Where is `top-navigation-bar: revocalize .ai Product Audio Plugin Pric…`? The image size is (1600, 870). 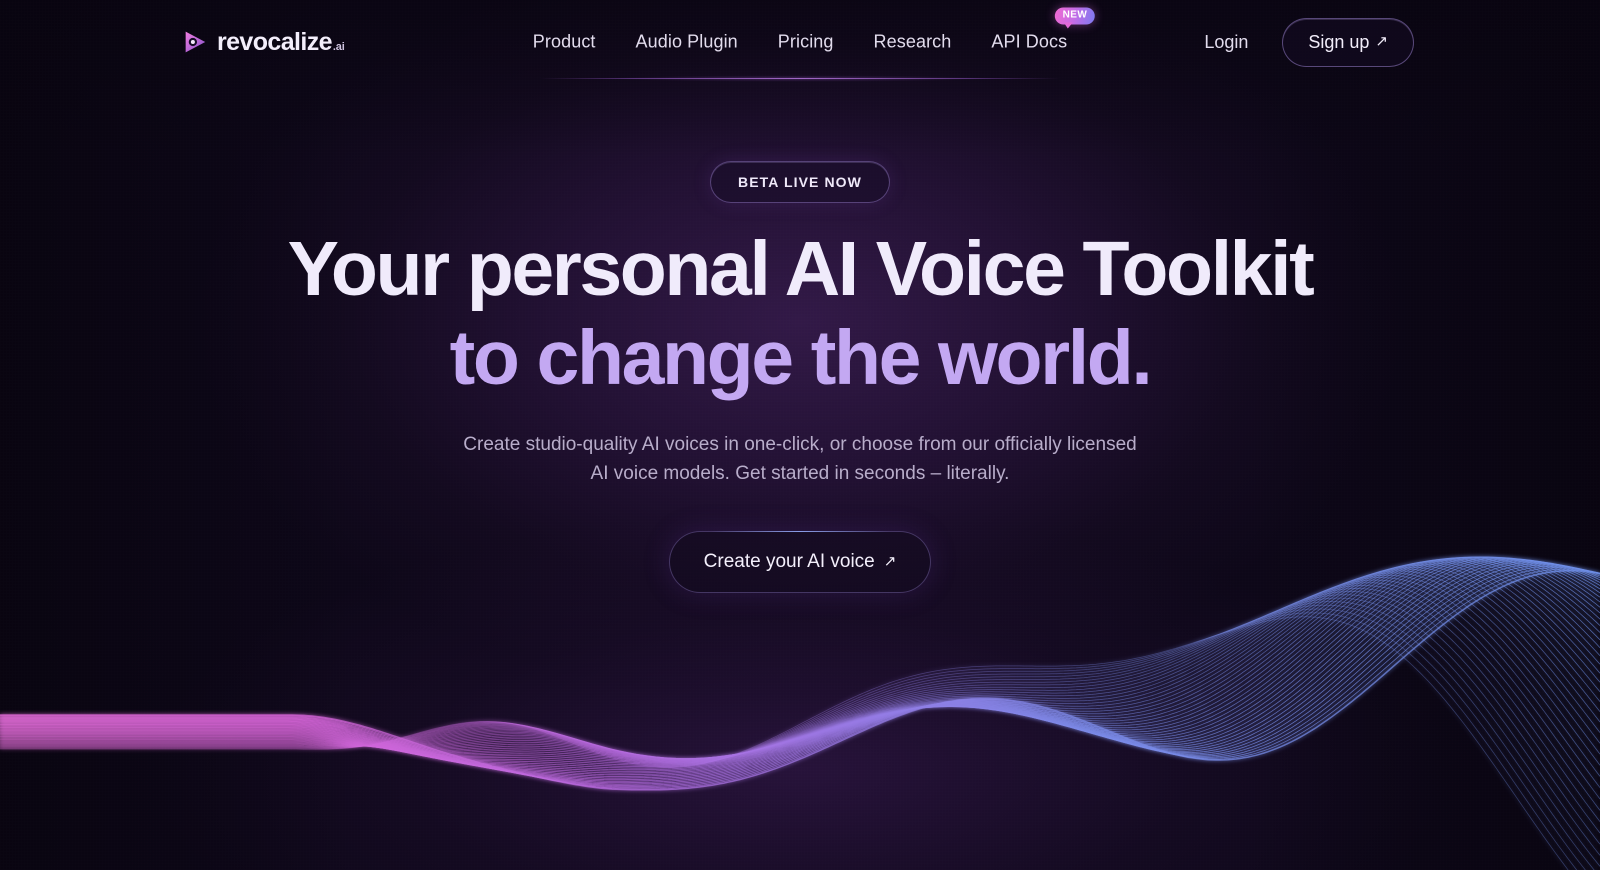 top-navigation-bar: revocalize .ai Product Audio Plugin Pric… is located at coordinates (800, 42).